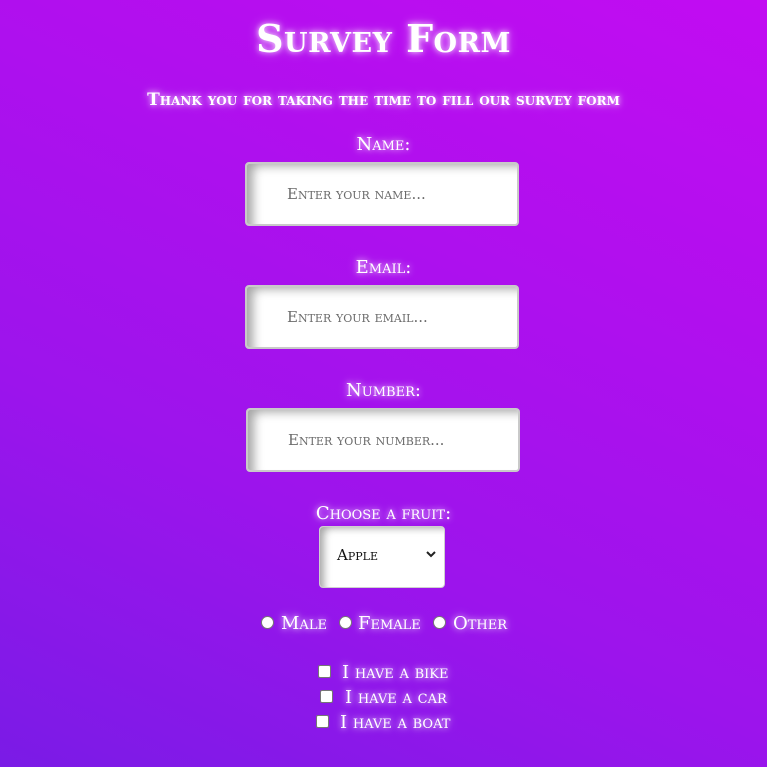  I want to click on fruit-select: Apple, so click(382, 557).